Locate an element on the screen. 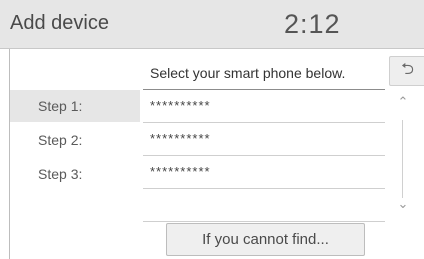  prompt-row: Select your smart phone below. is located at coordinates (264, 74).